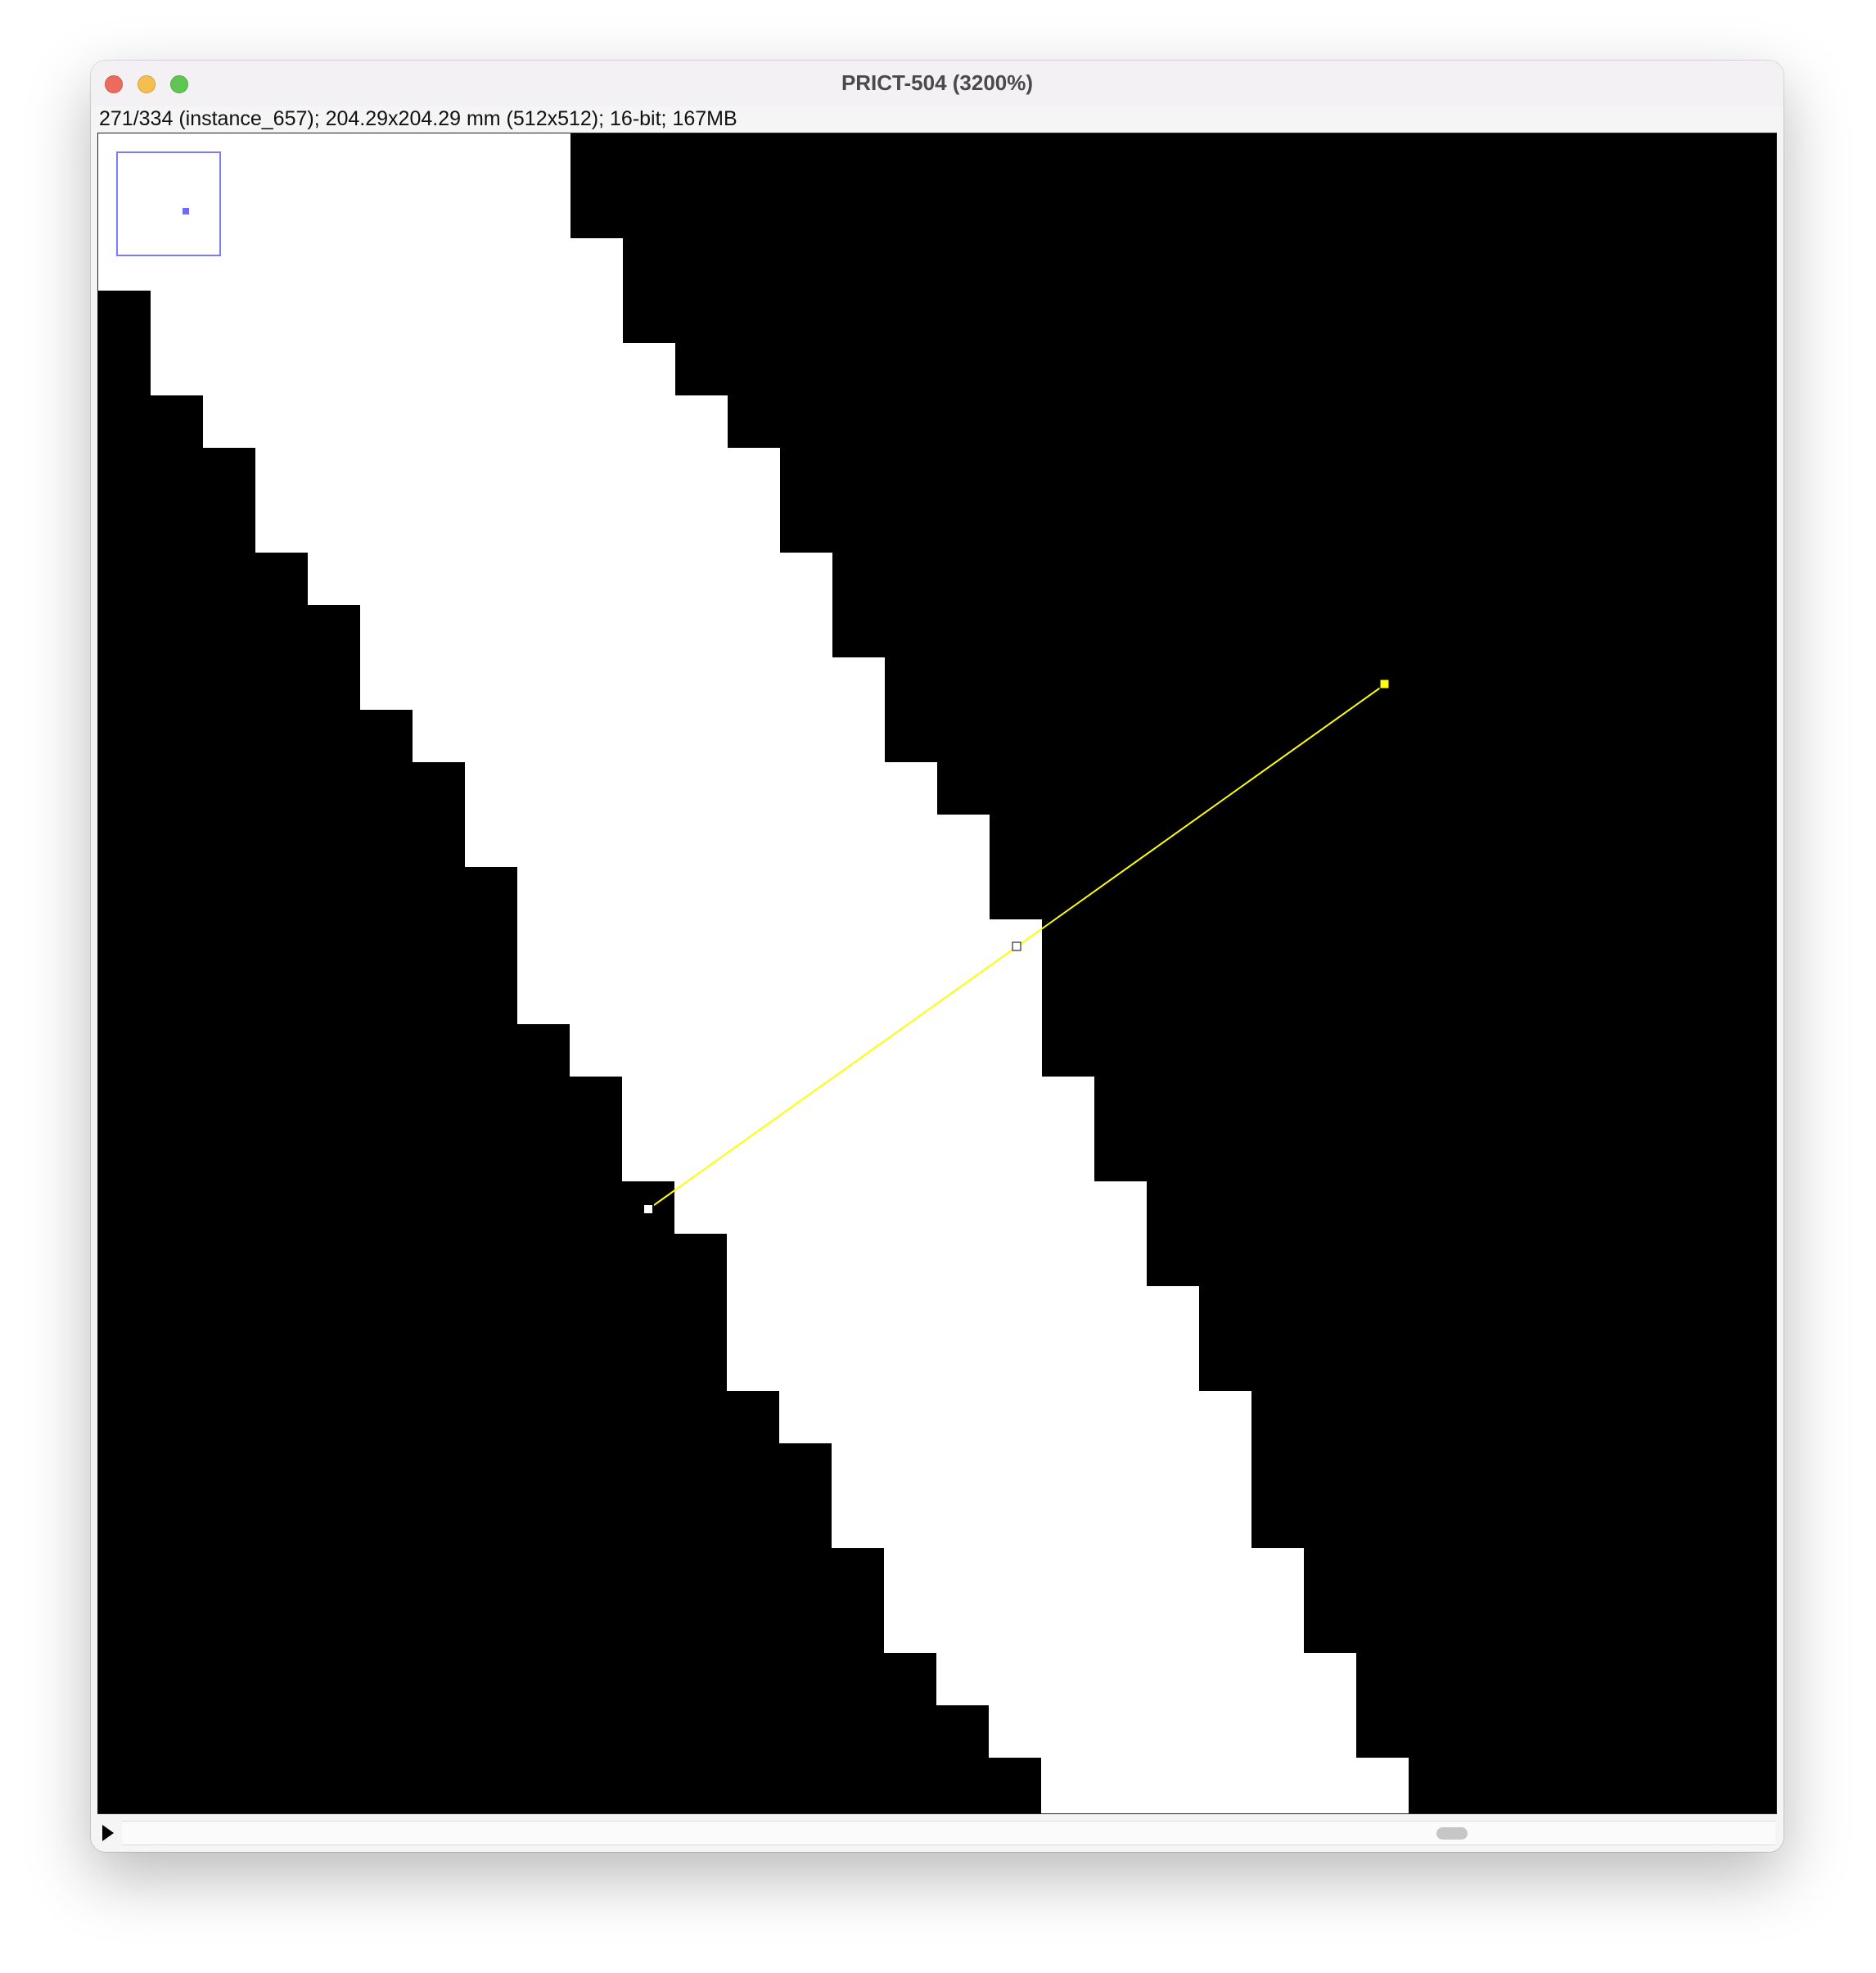  What do you see at coordinates (1452, 1833) in the screenshot?
I see `slice-scrollbar-thumb` at bounding box center [1452, 1833].